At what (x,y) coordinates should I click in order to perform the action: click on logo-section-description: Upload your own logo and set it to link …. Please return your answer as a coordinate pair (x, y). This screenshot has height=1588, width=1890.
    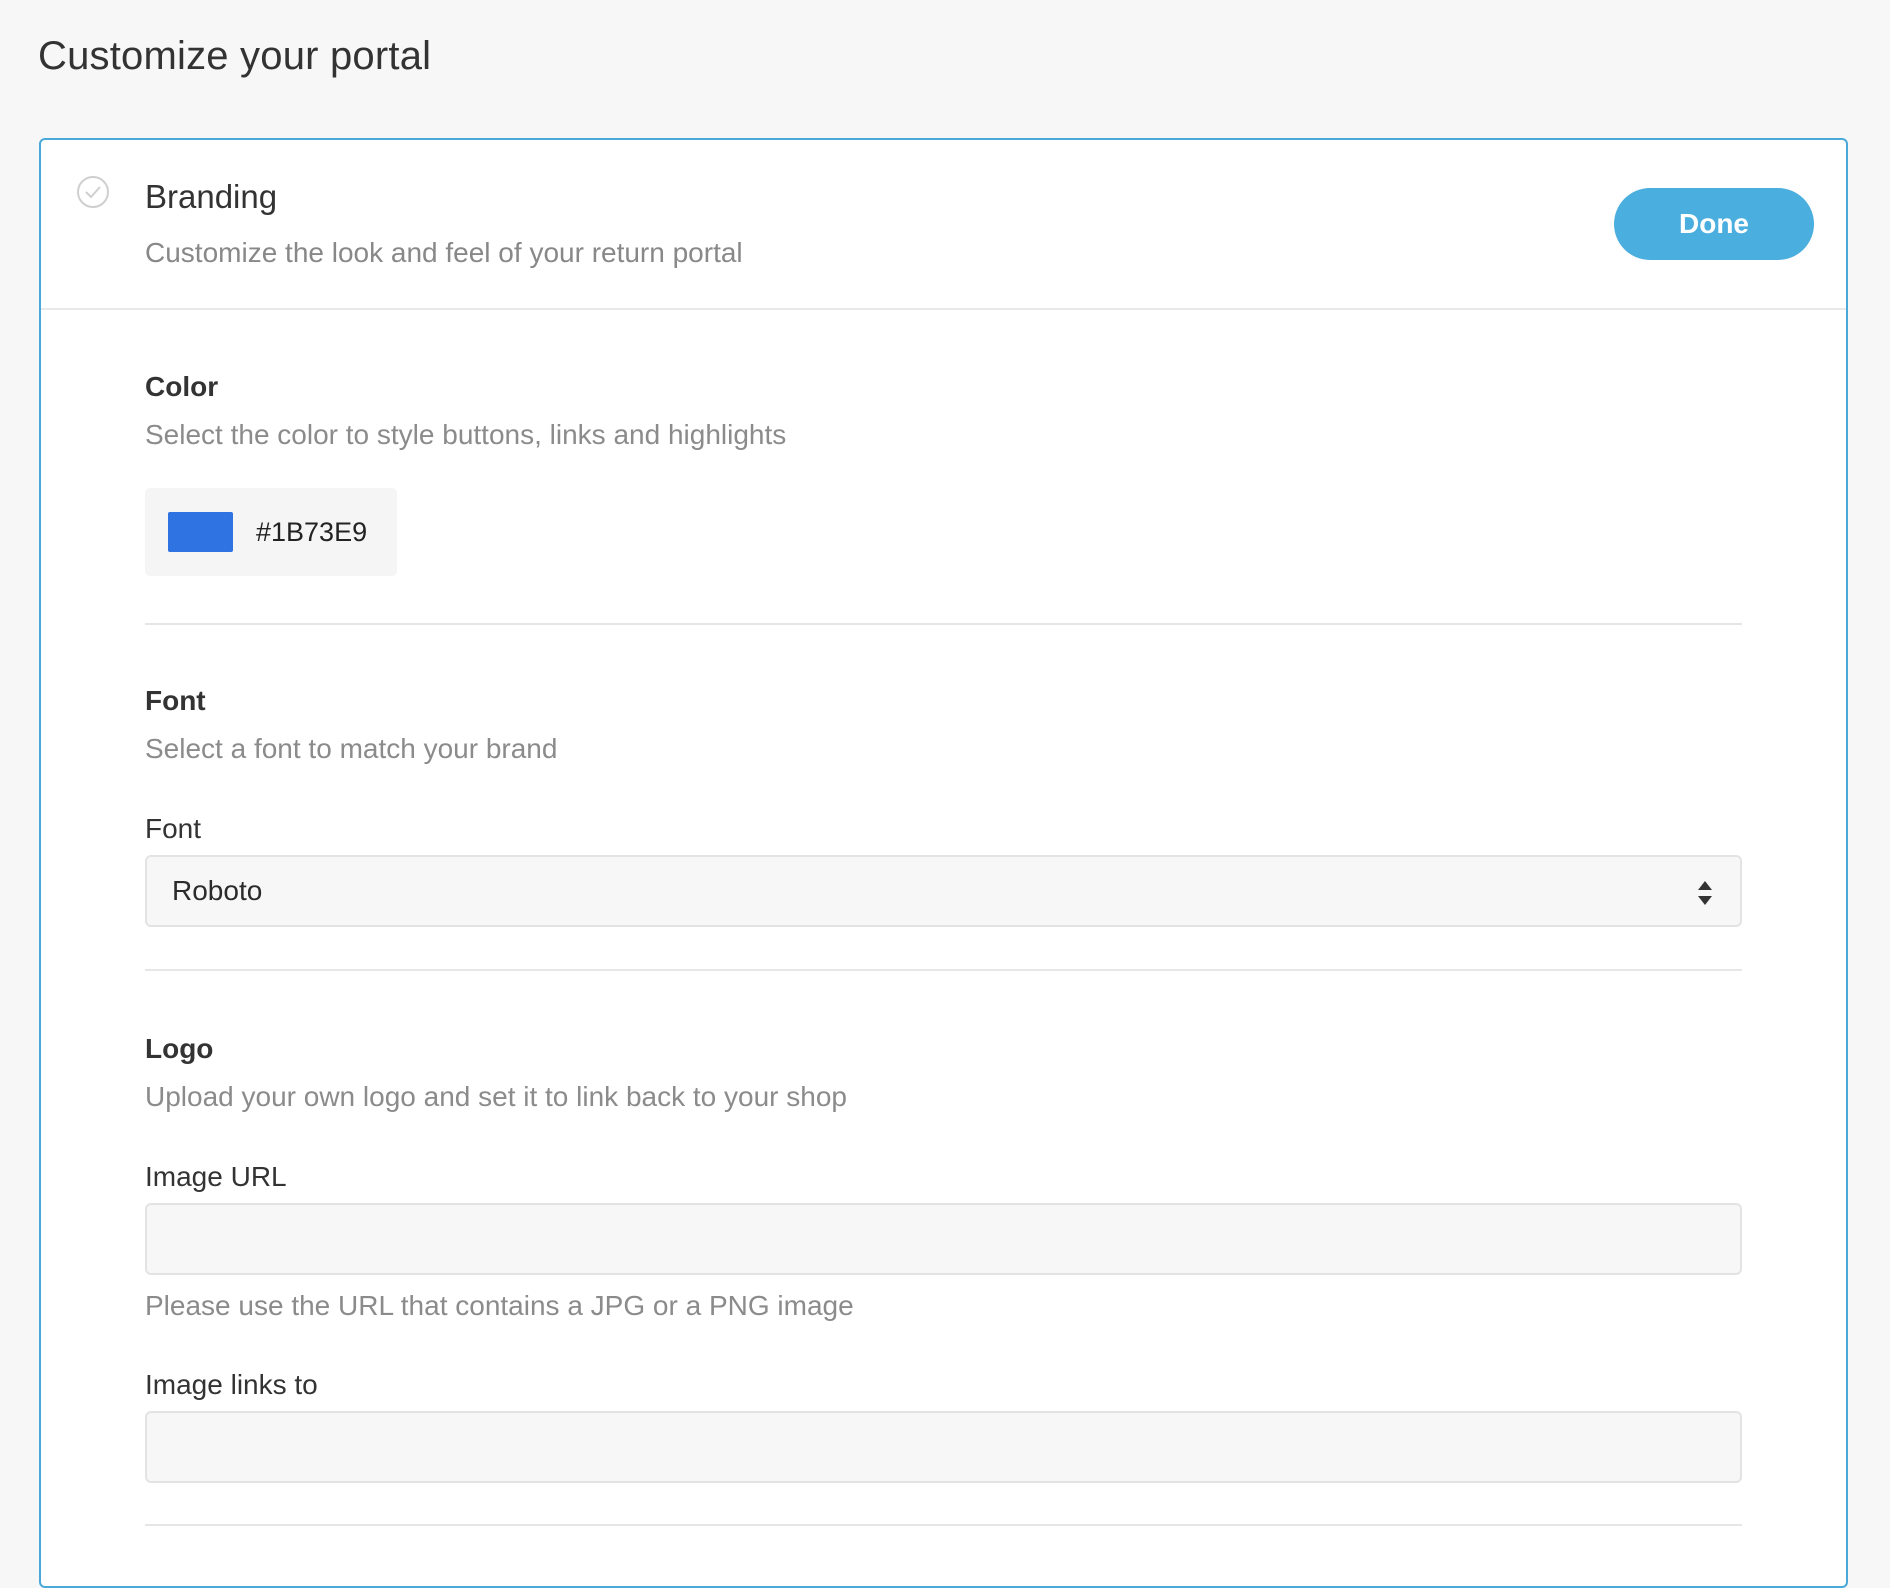
    Looking at the image, I should click on (496, 1096).